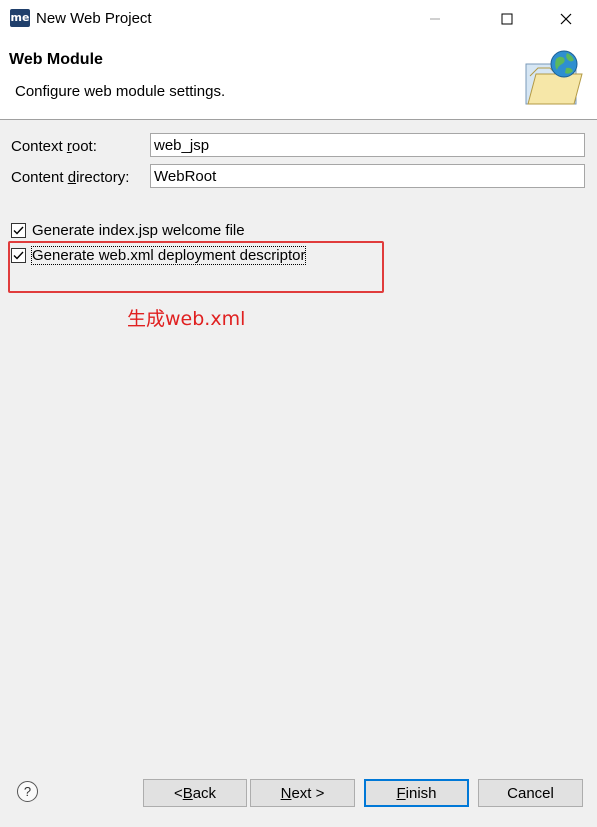 The image size is (597, 827). Describe the element at coordinates (20, 18) in the screenshot. I see `app-icon: me` at that location.